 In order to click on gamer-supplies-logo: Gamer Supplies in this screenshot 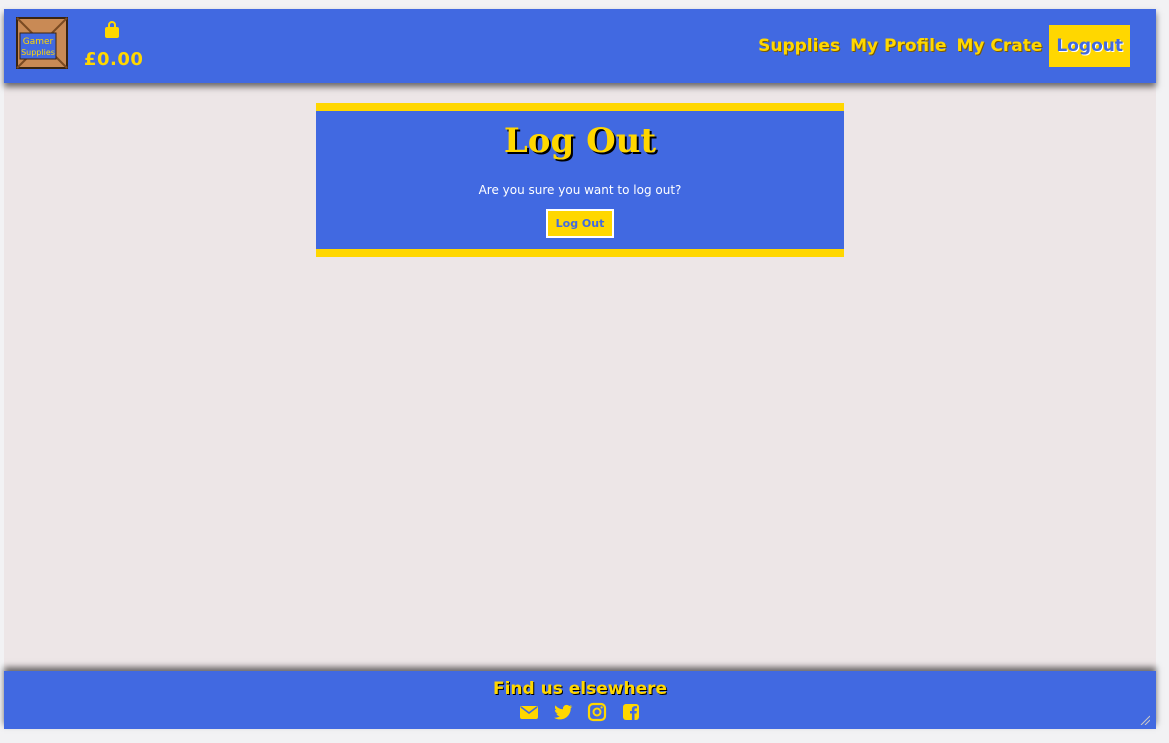, I will do `click(42, 43)`.